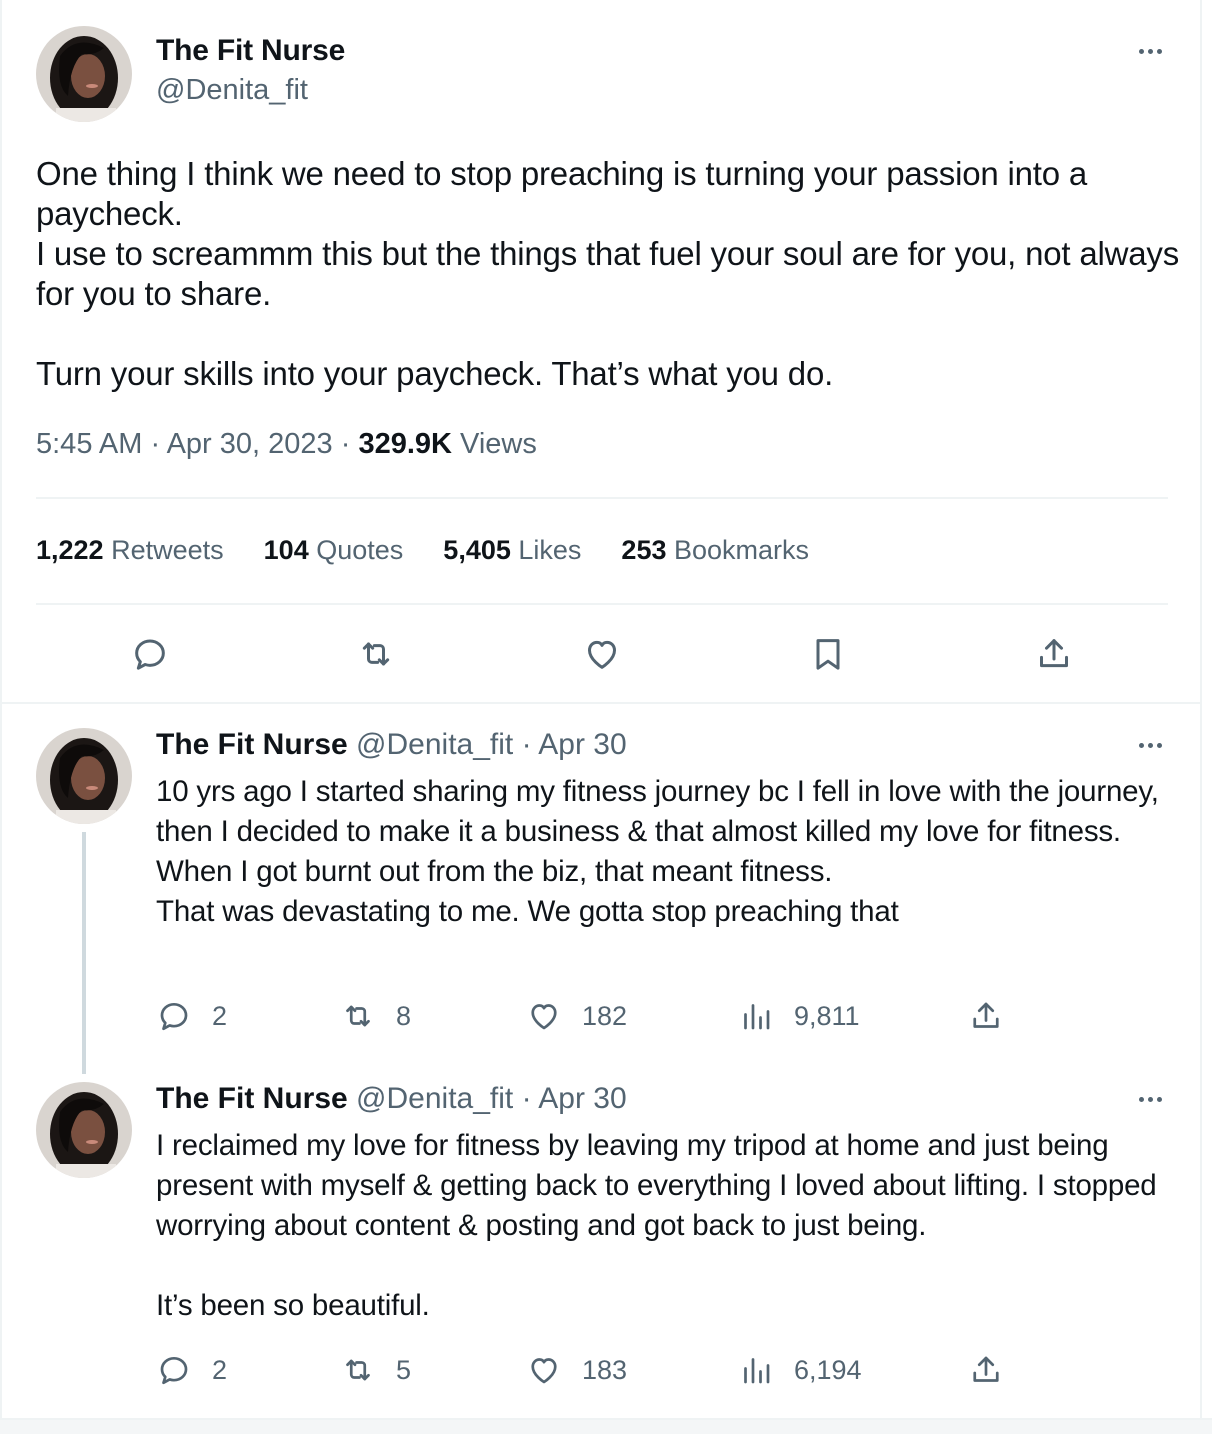  I want to click on like-count: 182, so click(576, 1016).